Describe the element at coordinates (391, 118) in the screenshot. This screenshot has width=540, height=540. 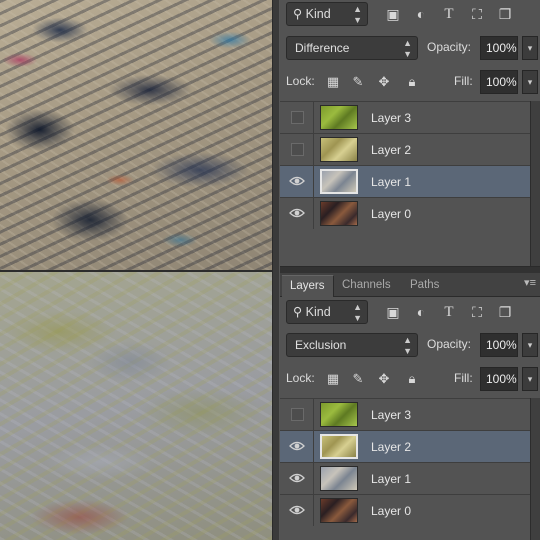
I see `layer-name: Layer 3` at that location.